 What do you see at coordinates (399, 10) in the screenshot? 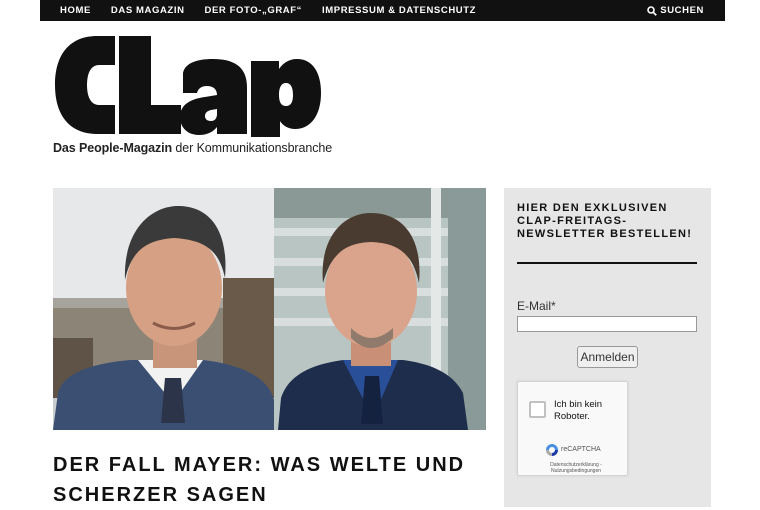
I see `nav-impressum-datenschutz: IMPRESSUM & DATENSCHUTZ` at bounding box center [399, 10].